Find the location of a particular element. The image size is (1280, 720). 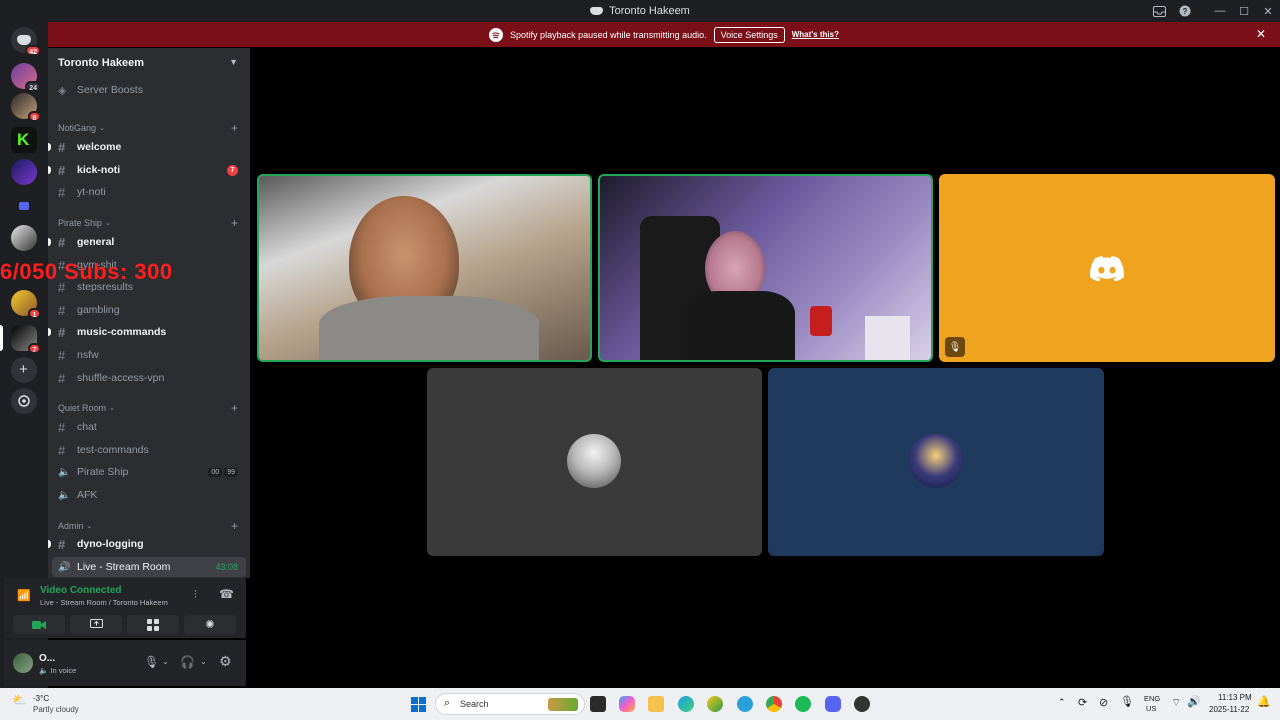

inbox-icon is located at coordinates (1159, 11).